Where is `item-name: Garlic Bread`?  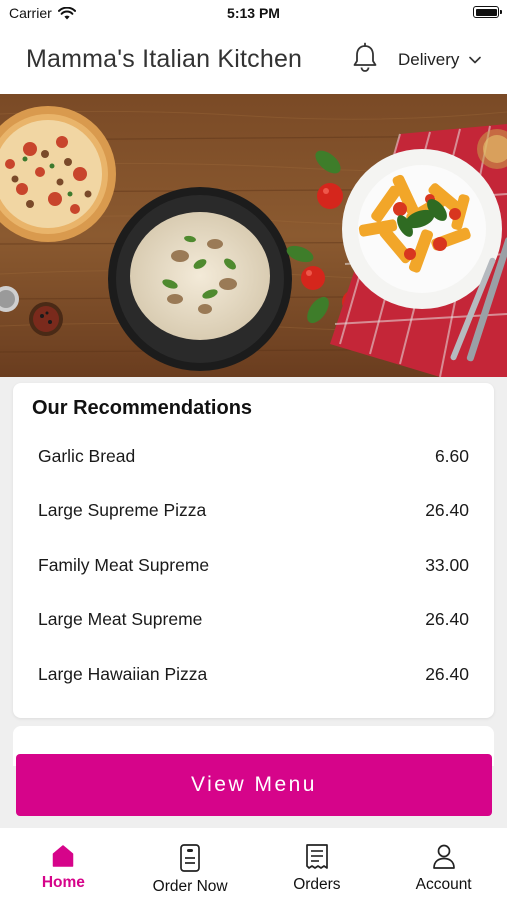
item-name: Garlic Bread is located at coordinates (87, 455).